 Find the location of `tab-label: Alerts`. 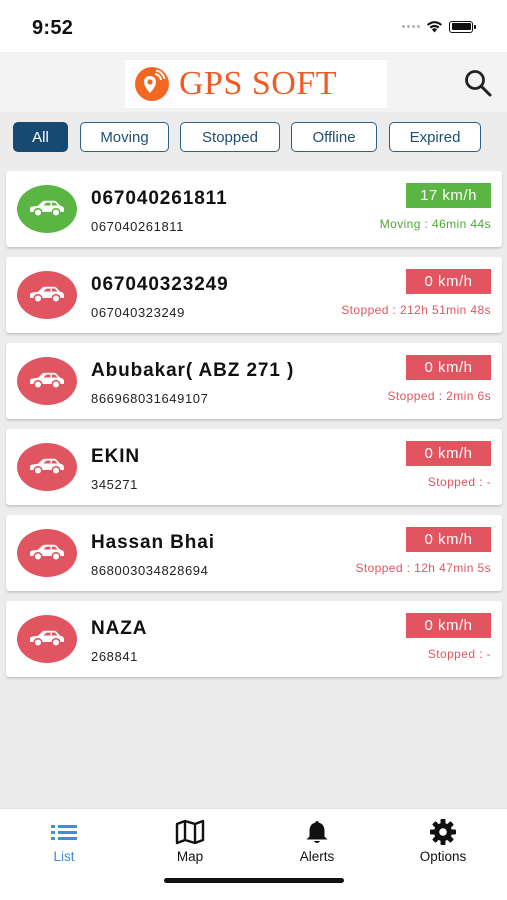

tab-label: Alerts is located at coordinates (317, 856).